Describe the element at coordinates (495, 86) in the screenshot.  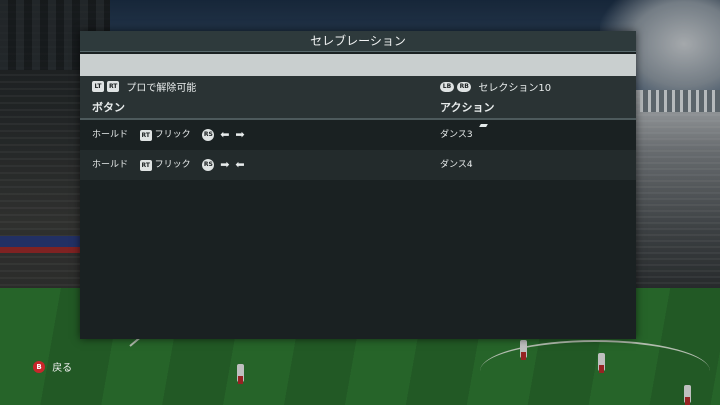
I see `selection-filter: LB RB セレクション10` at that location.